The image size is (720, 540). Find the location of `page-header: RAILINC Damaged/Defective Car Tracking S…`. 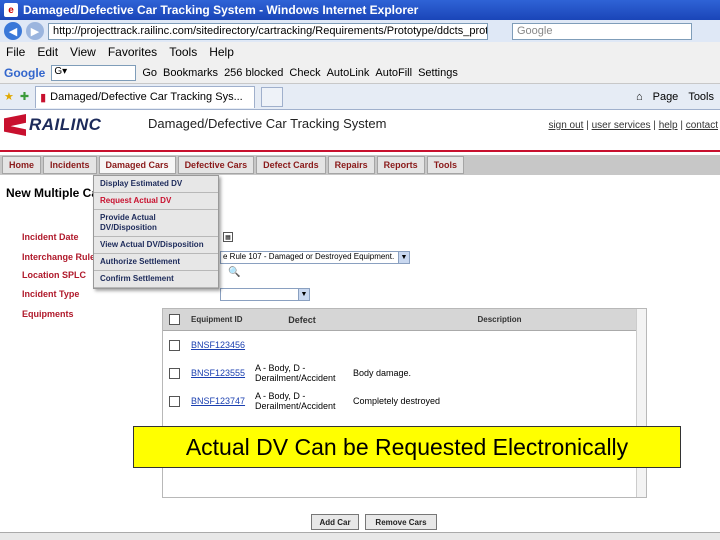

page-header: RAILINC Damaged/Defective Car Tracking S… is located at coordinates (360, 131).